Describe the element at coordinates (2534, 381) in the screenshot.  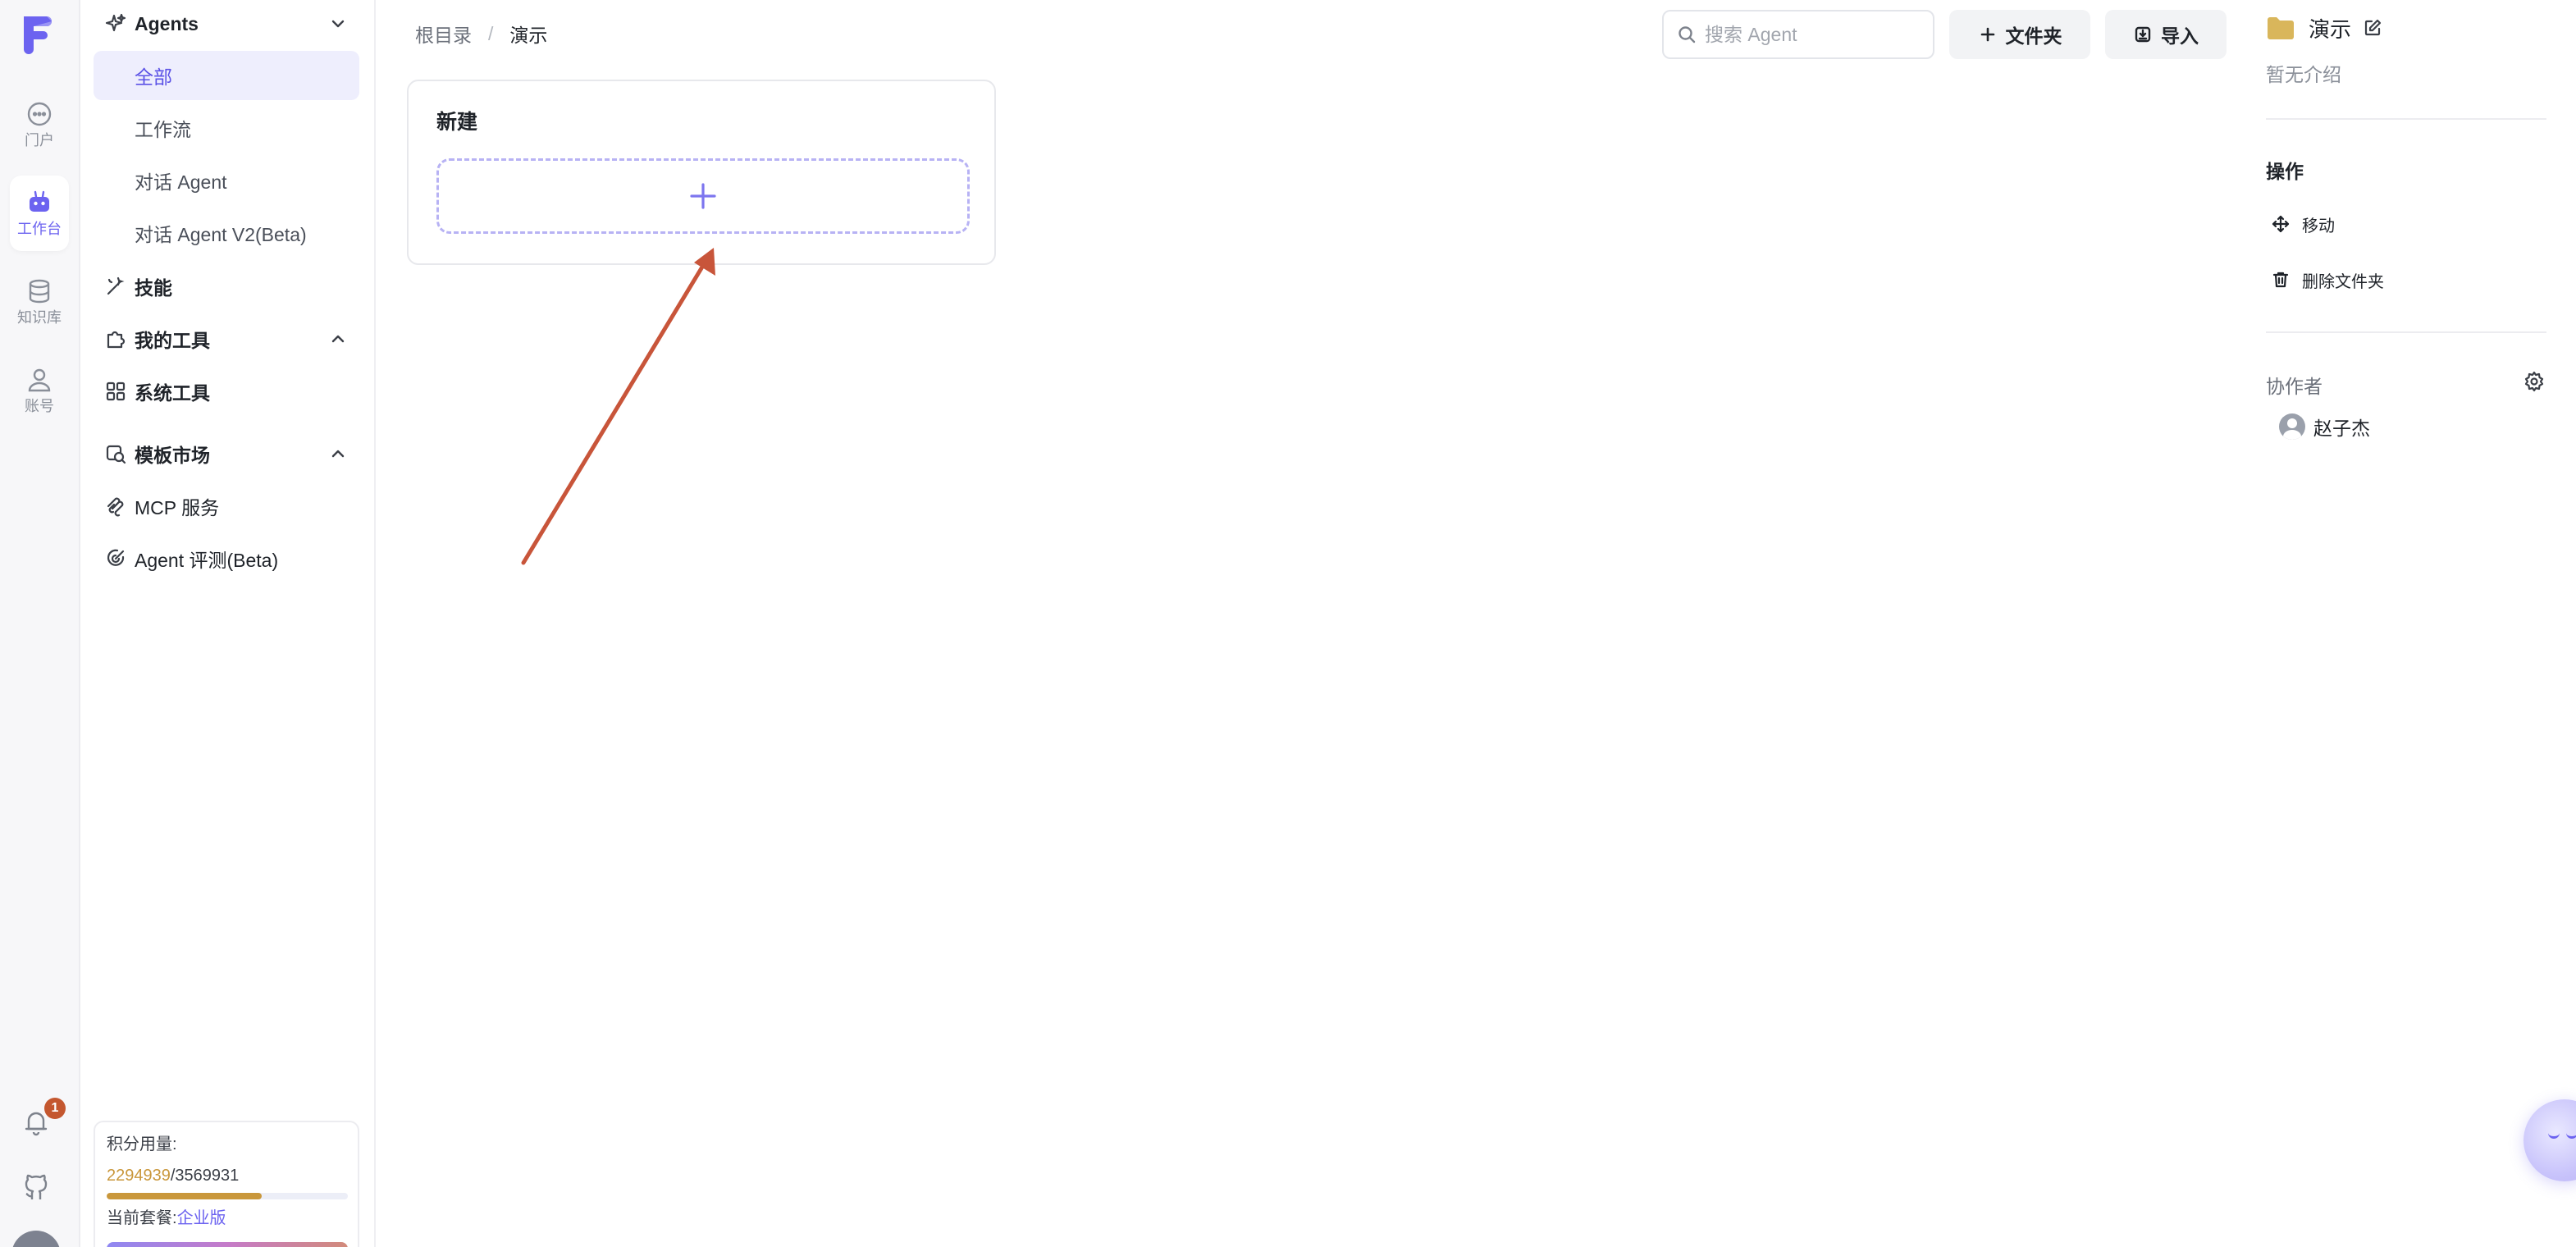
I see `gear-icon` at that location.